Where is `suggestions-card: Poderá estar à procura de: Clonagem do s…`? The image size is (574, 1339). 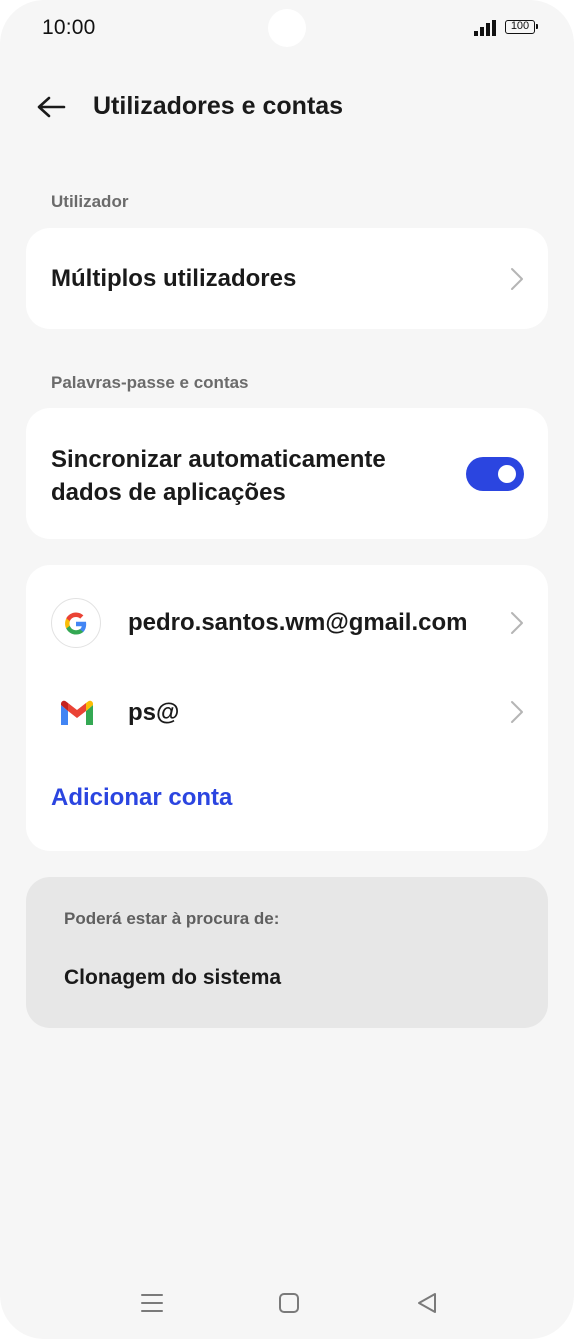
suggestions-card: Poderá estar à procura de: Clonagem do s… is located at coordinates (287, 952).